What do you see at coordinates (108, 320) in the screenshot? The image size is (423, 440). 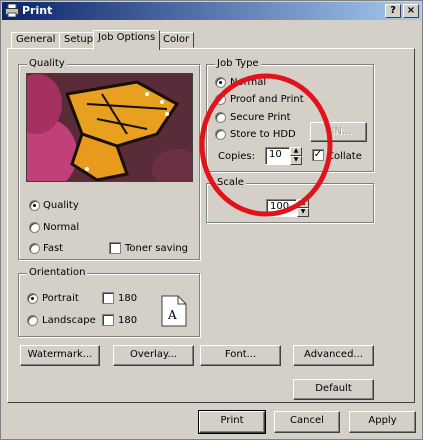 I see `rotate-180-landscape-checkbox` at bounding box center [108, 320].